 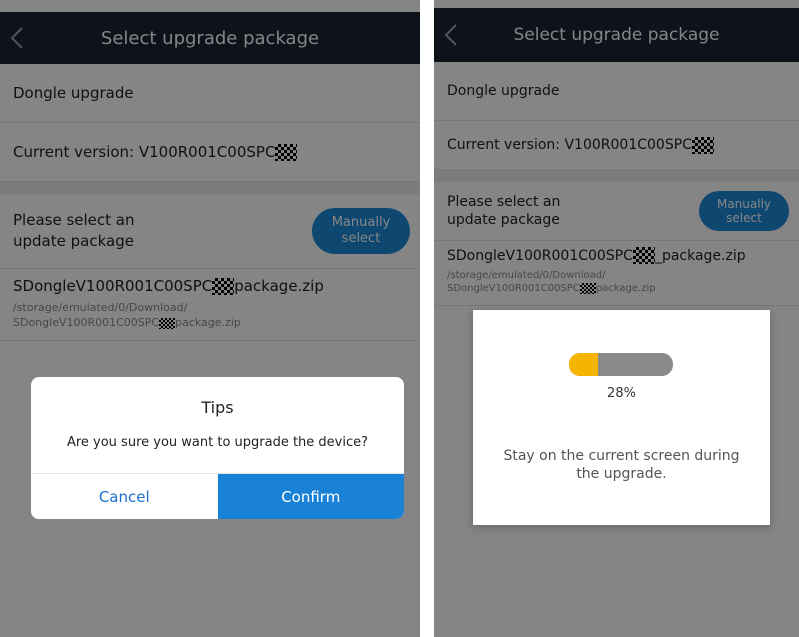 I want to click on screens-divider, so click(x=427, y=318).